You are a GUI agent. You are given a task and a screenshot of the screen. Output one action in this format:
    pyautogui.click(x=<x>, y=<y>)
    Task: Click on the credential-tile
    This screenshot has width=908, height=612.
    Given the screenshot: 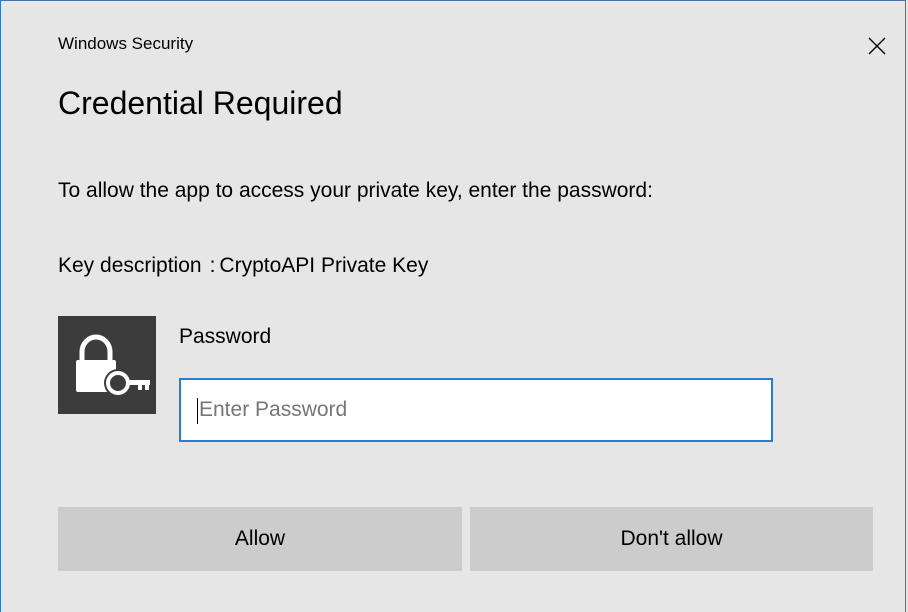 What is the action you would take?
    pyautogui.click(x=107, y=365)
    